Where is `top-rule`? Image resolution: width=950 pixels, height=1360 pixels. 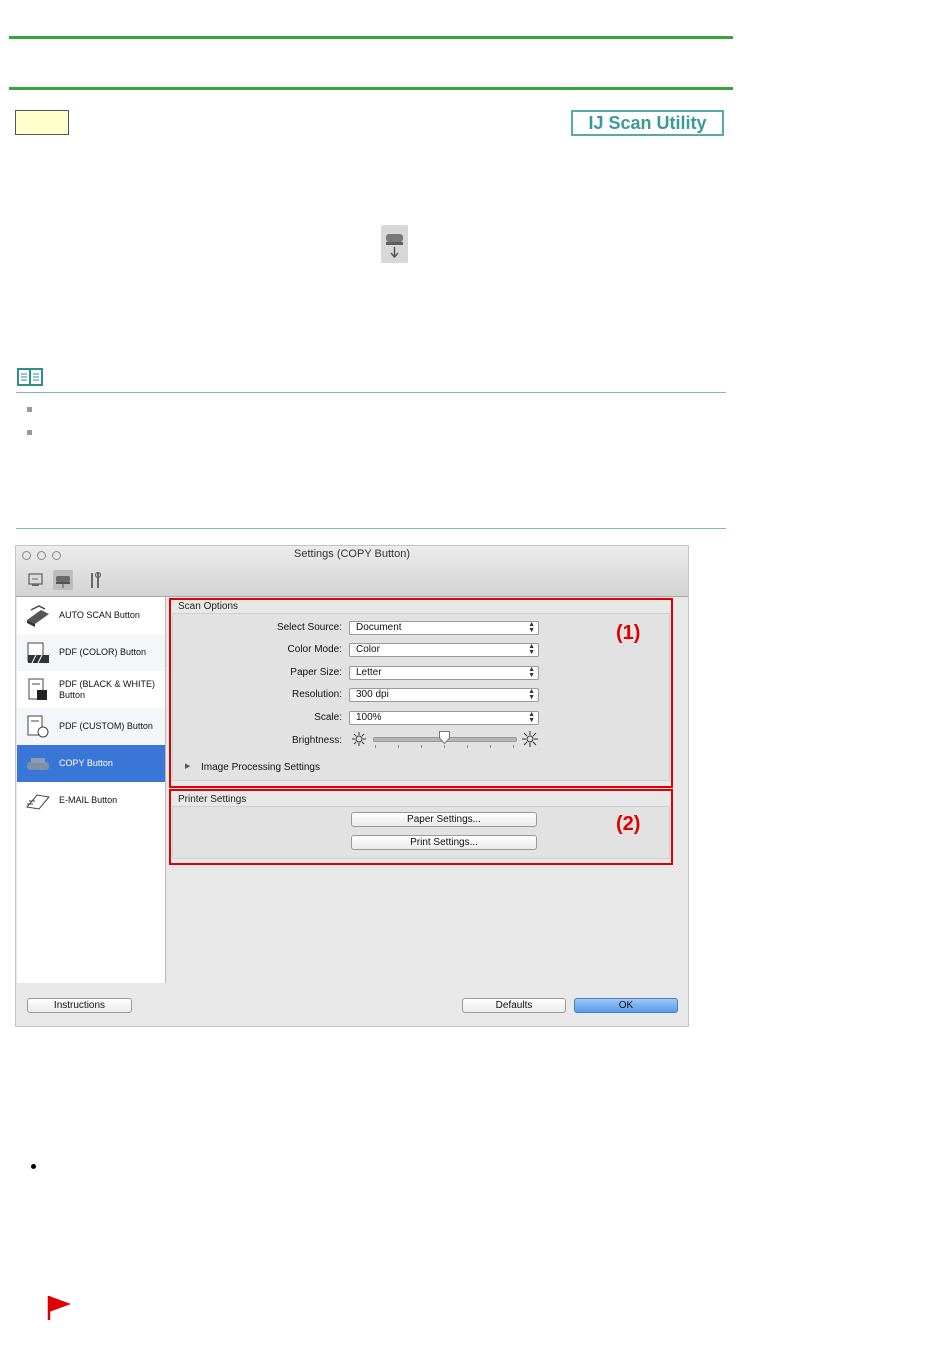 top-rule is located at coordinates (371, 37).